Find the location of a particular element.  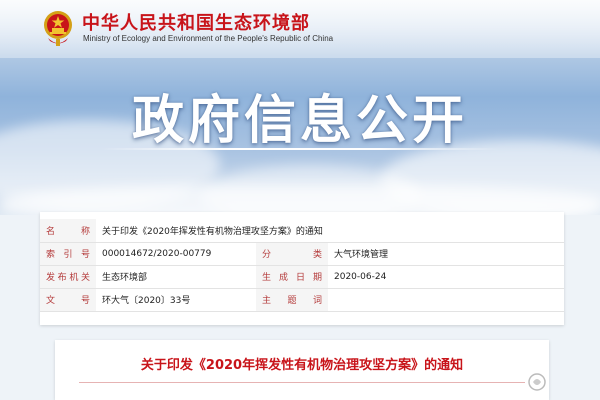

info-value: 生态环境部 is located at coordinates (176, 277).